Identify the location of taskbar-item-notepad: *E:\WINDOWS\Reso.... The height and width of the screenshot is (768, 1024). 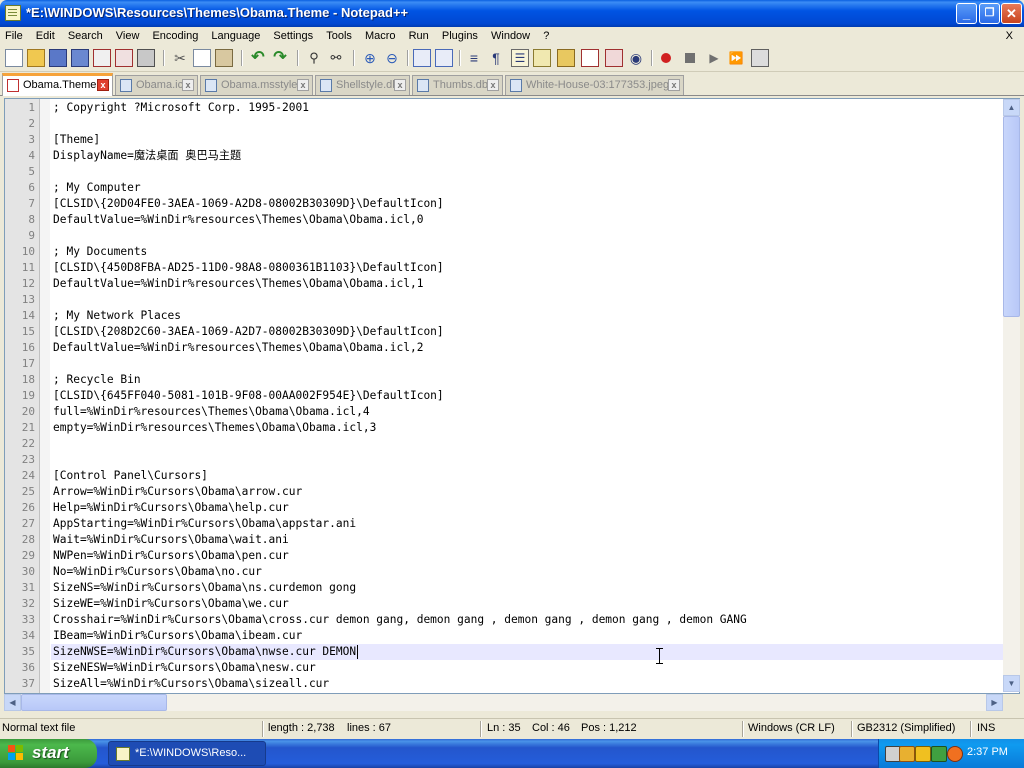
(187, 753).